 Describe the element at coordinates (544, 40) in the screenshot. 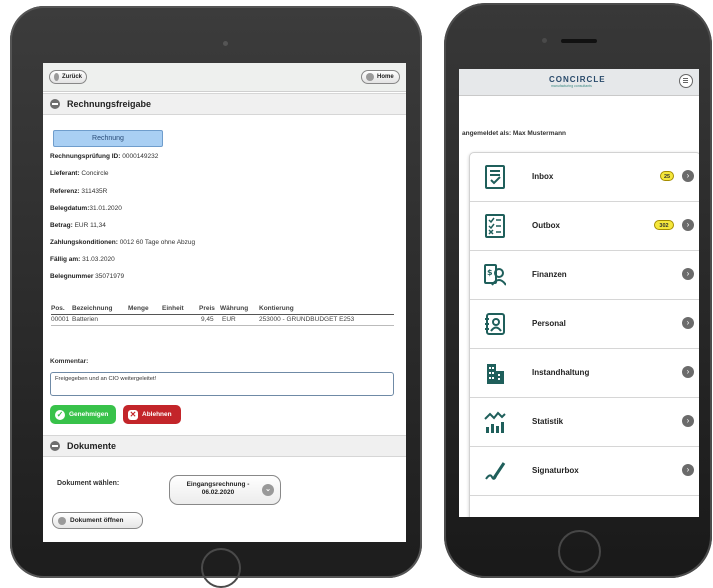

I see `phone-camera` at that location.